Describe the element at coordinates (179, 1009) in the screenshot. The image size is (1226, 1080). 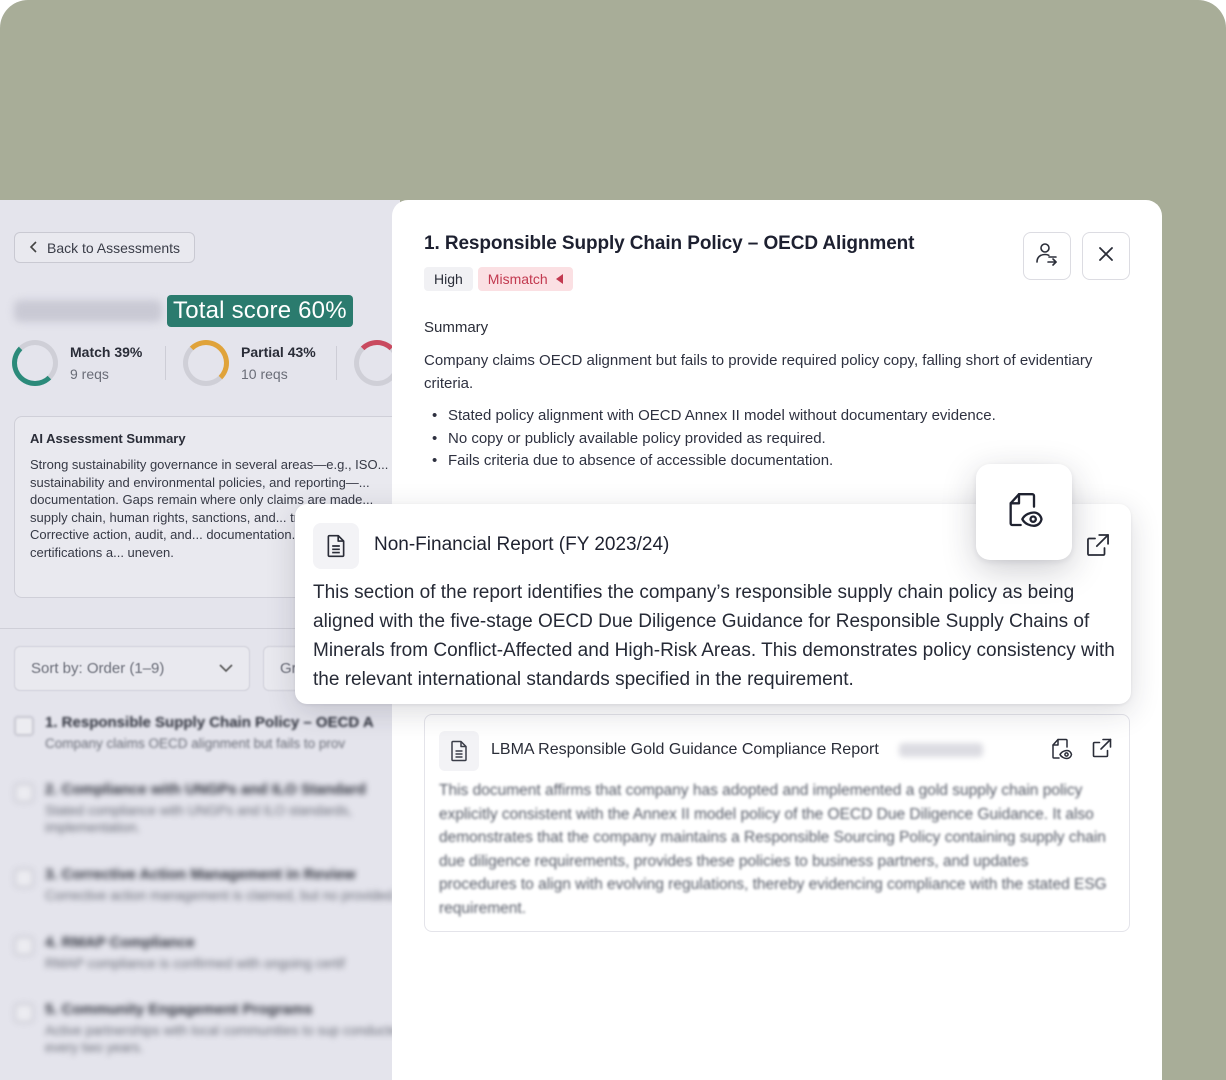
I see `requirement-title: 5. Community Engagement Programs` at that location.